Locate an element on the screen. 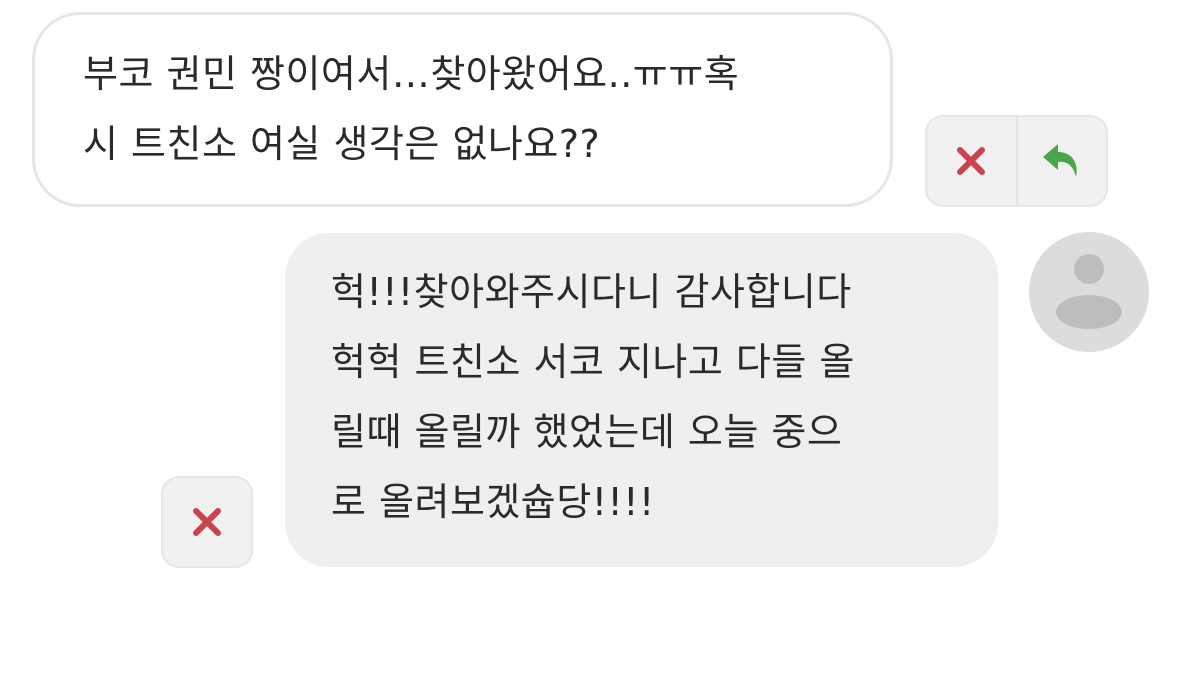 The height and width of the screenshot is (685, 1179). message-line: 헉!!!찾아와주시다니 감사합니다 is located at coordinates (591, 292).